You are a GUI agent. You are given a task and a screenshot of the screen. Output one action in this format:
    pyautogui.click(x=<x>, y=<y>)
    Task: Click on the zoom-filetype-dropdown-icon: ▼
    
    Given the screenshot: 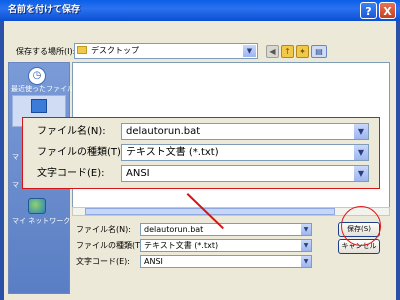 What is the action you would take?
    pyautogui.click(x=361, y=152)
    